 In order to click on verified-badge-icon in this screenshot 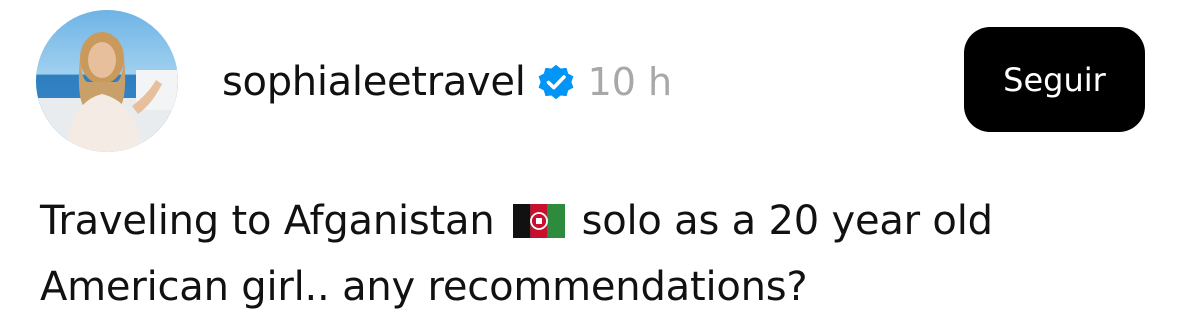, I will do `click(556, 82)`.